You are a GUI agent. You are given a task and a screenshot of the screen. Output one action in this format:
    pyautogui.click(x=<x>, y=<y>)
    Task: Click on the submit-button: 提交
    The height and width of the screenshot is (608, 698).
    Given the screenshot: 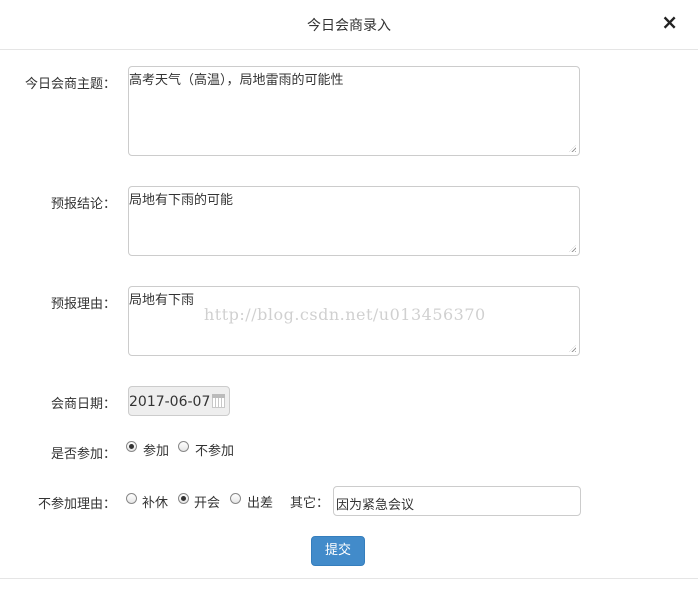 What is the action you would take?
    pyautogui.click(x=338, y=551)
    